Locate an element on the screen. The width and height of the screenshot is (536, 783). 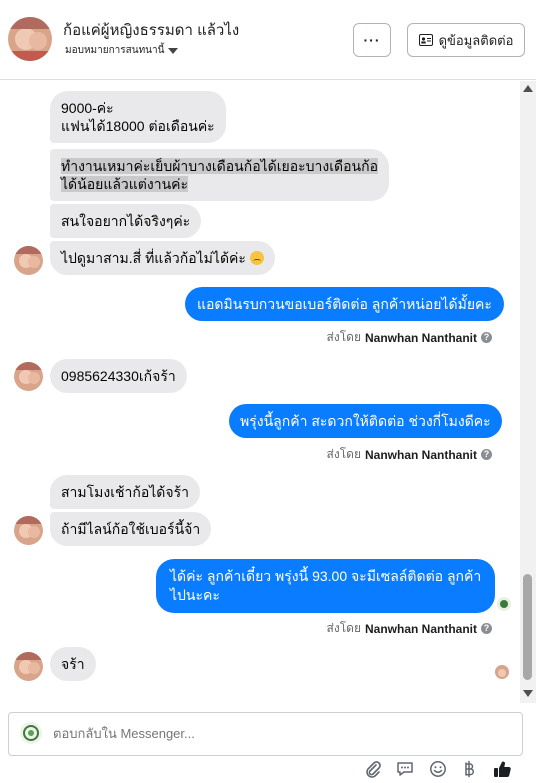
like-button is located at coordinates (502, 769).